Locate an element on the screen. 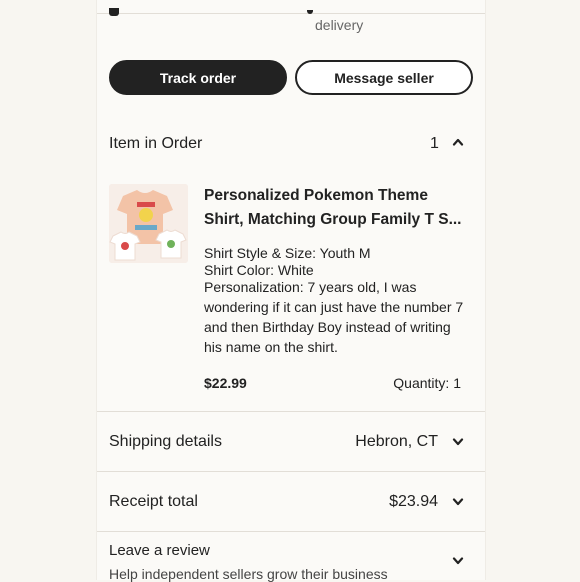 This screenshot has height=582, width=580. product-thumbnail is located at coordinates (148, 223).